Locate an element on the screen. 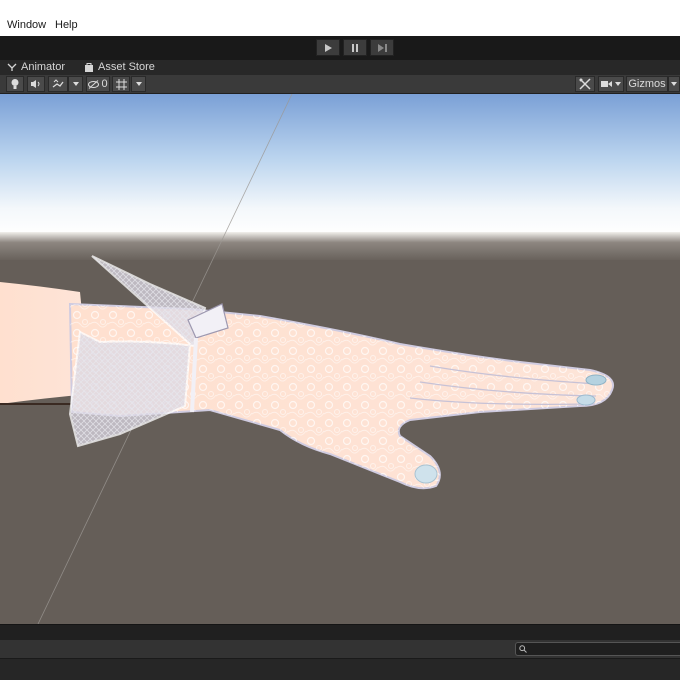 The height and width of the screenshot is (680, 680). asset-store-icon is located at coordinates (89, 67).